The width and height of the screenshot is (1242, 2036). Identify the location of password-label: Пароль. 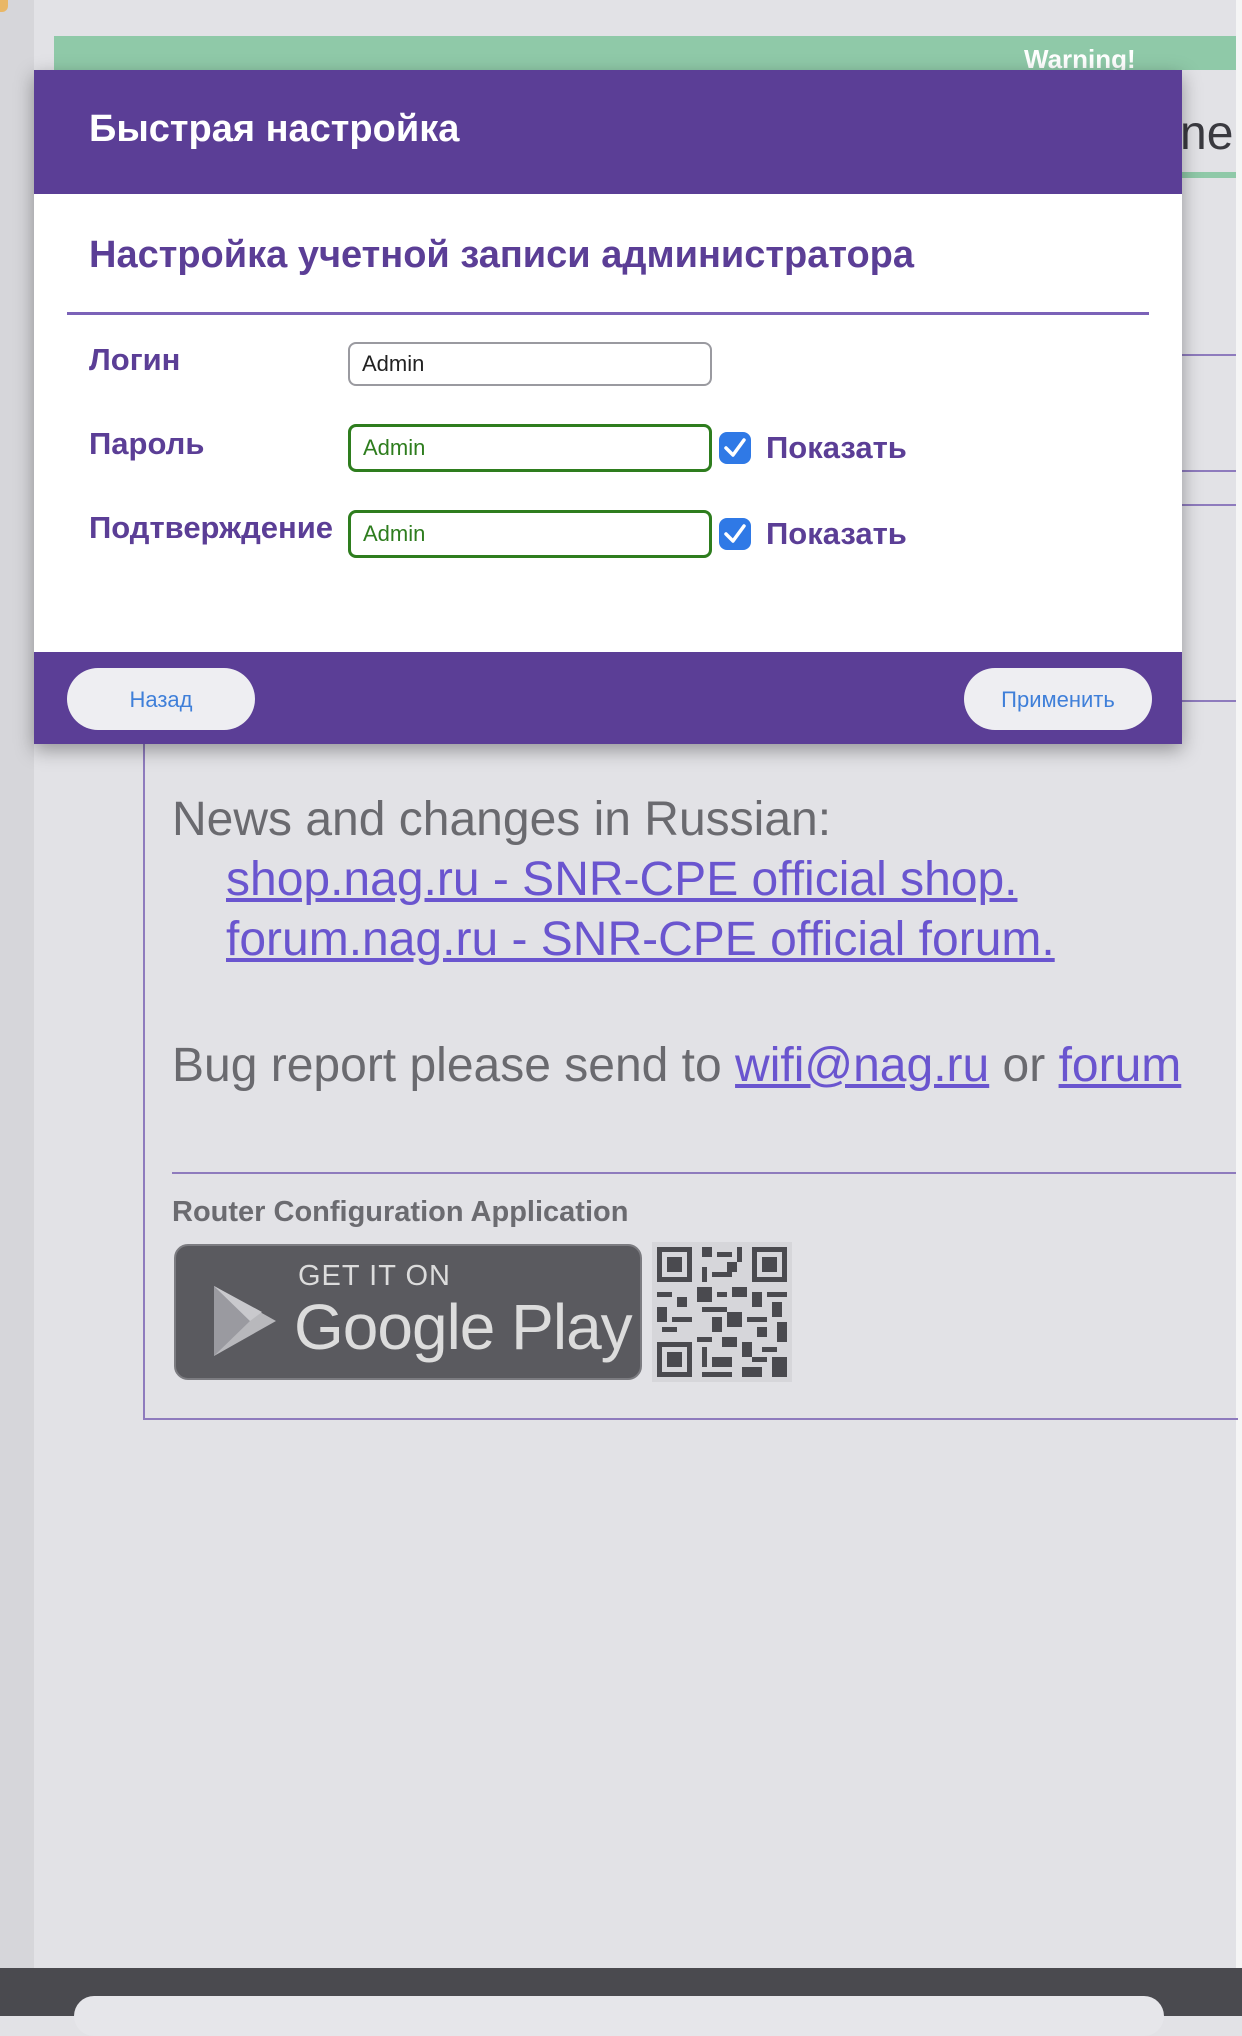
(147, 443).